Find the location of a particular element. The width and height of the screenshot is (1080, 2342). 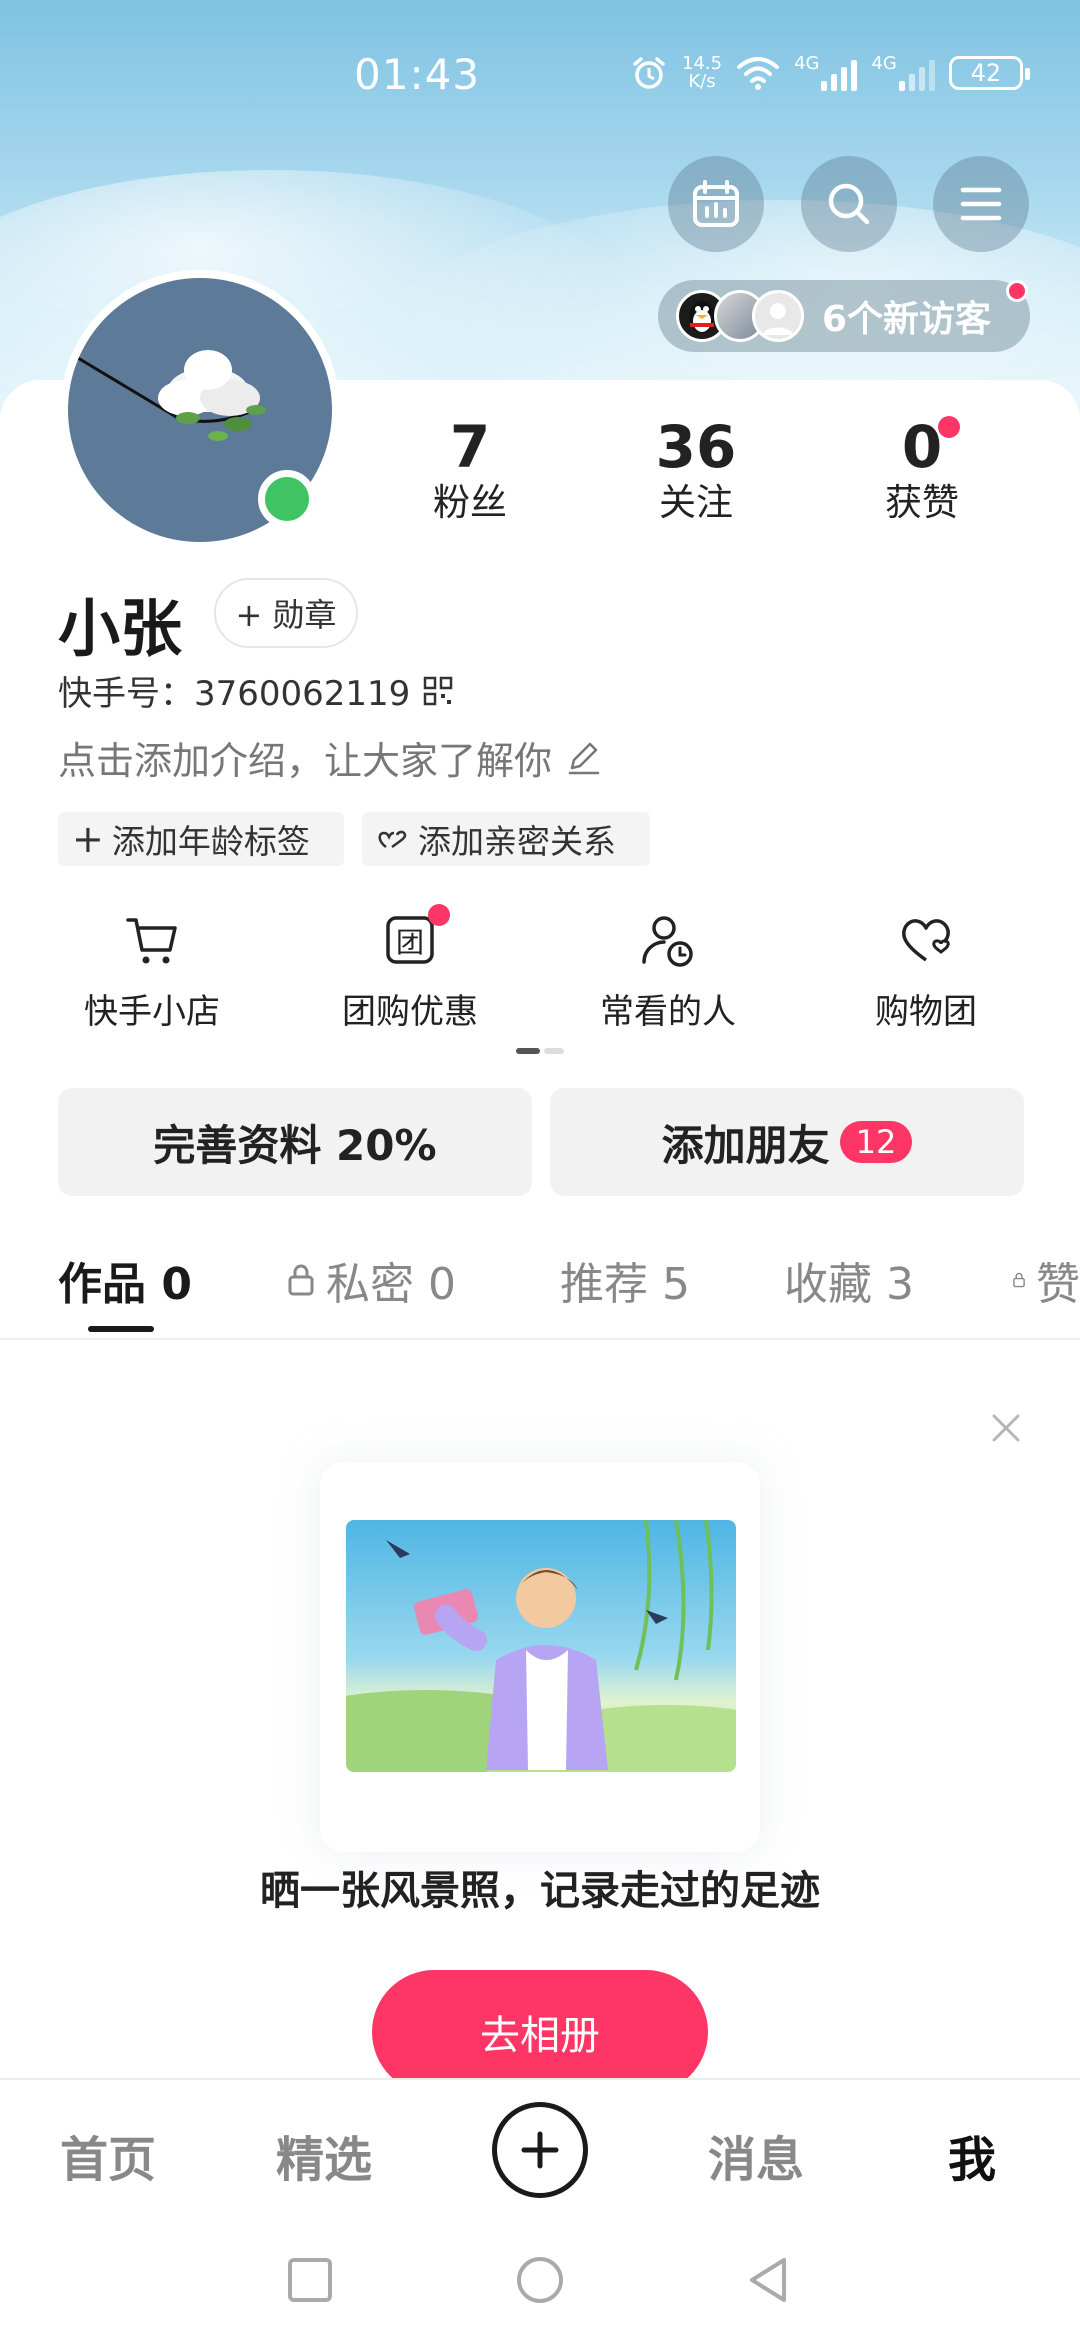

go-to-album-button: 去相册 is located at coordinates (540, 2032).